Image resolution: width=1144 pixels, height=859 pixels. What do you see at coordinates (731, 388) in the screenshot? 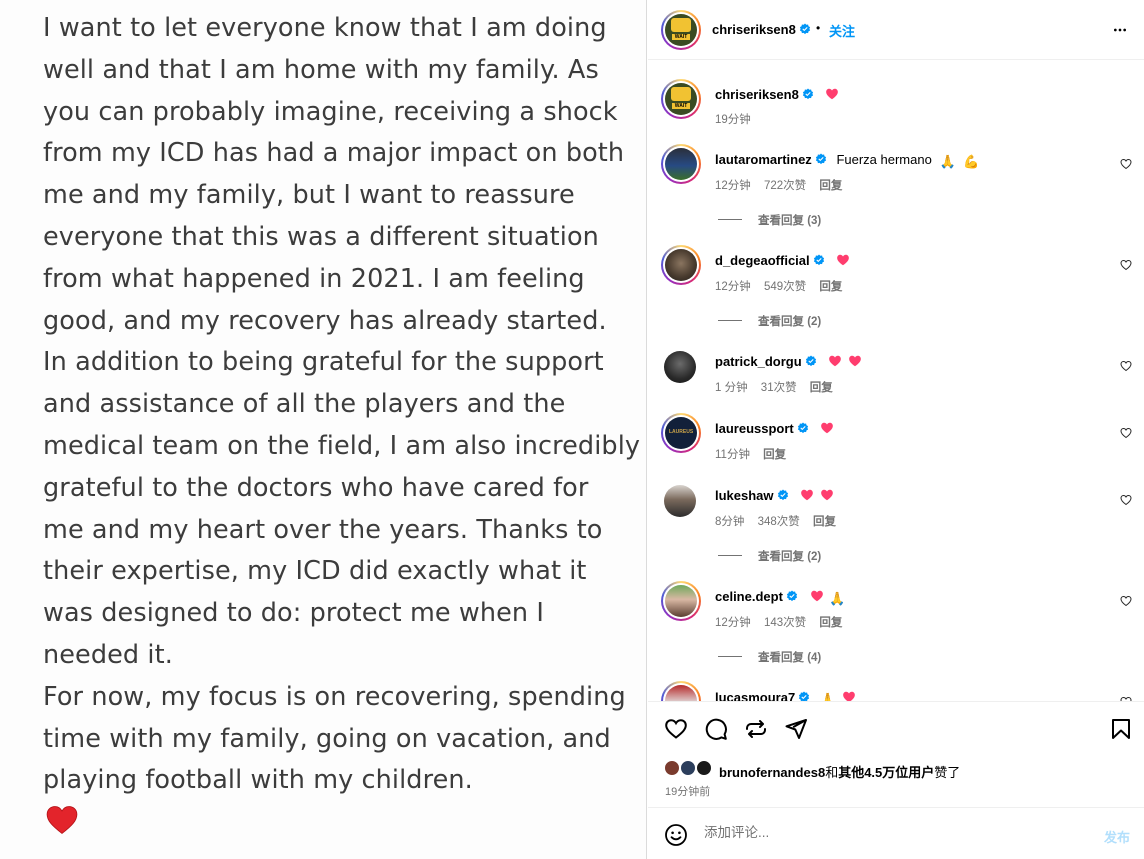
I see `comment-time: 1 分钟` at bounding box center [731, 388].